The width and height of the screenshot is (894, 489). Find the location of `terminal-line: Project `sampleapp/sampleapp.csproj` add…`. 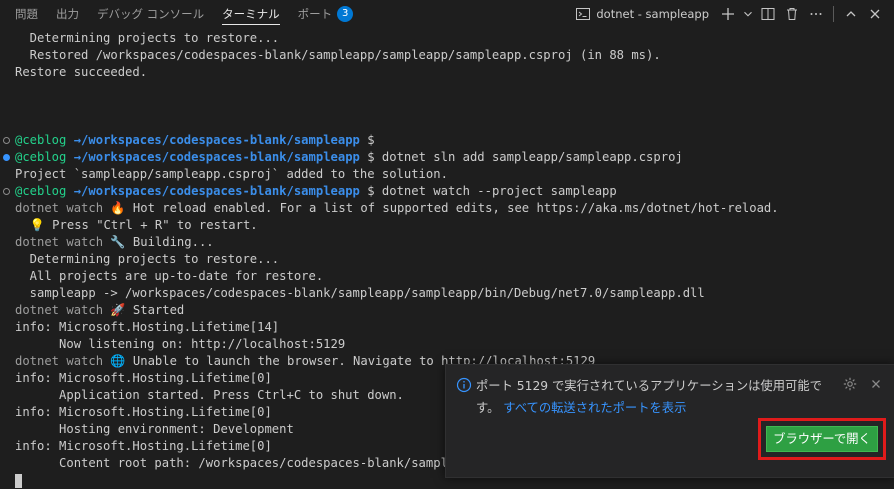

terminal-line: Project `sampleapp/sampleapp.csproj` add… is located at coordinates (231, 174).